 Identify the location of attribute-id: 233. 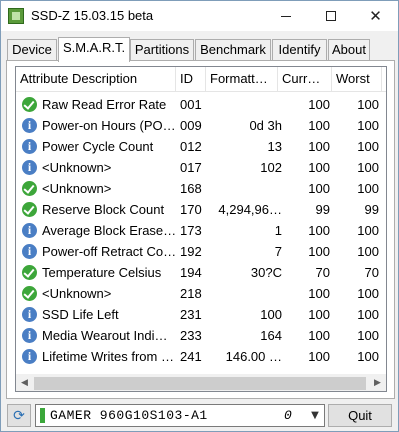
(191, 335).